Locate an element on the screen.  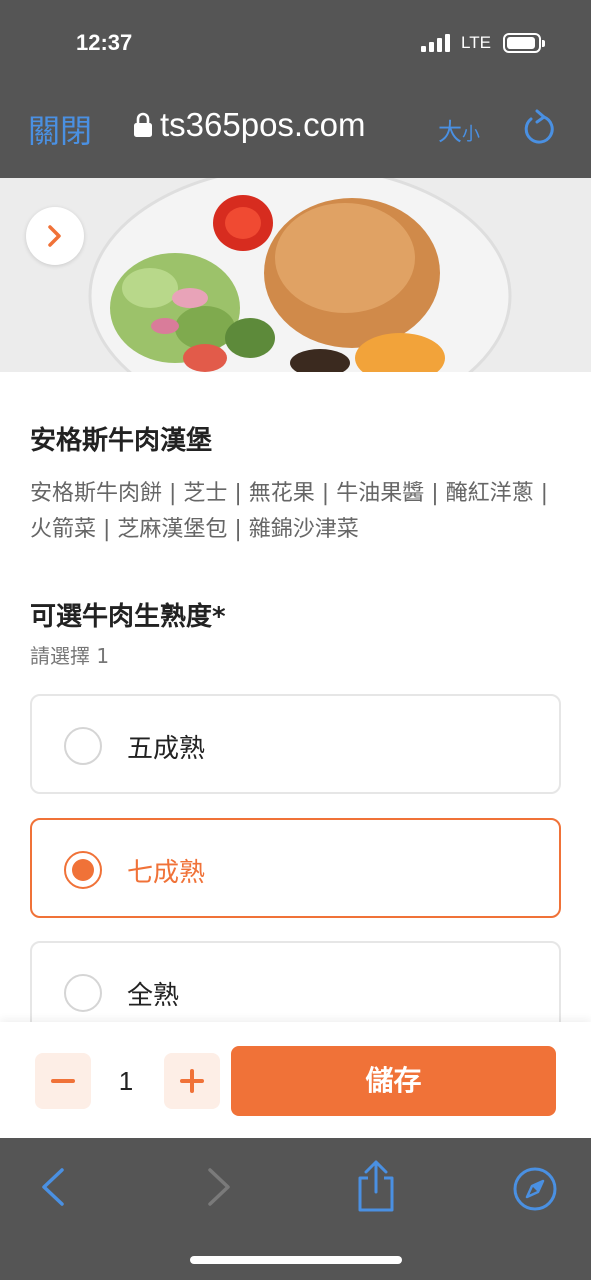
chevron-right-icon is located at coordinates (54, 236).